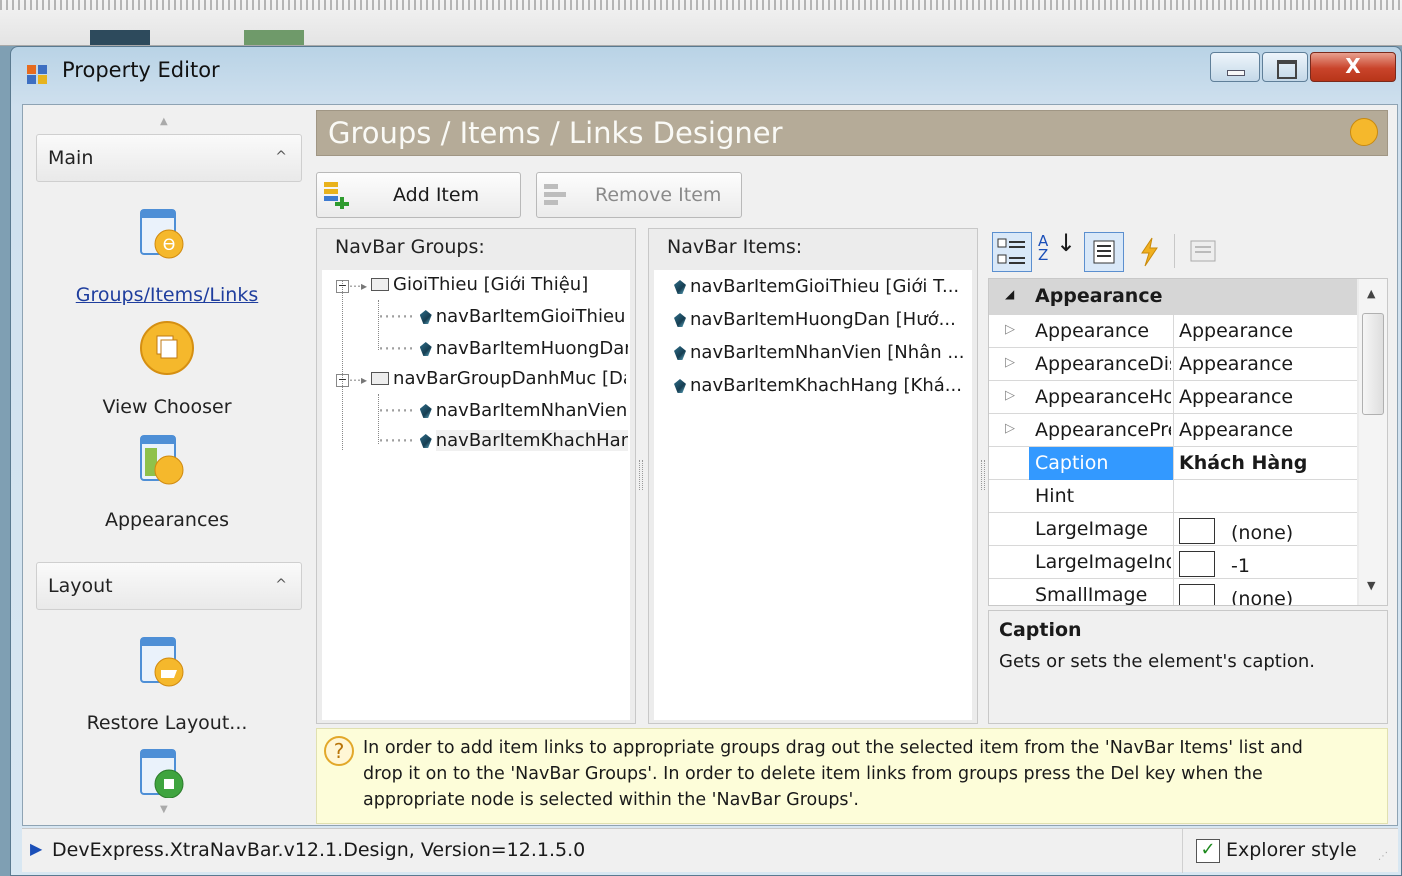  I want to click on explorer-style-label: Explorer style, so click(1291, 850).